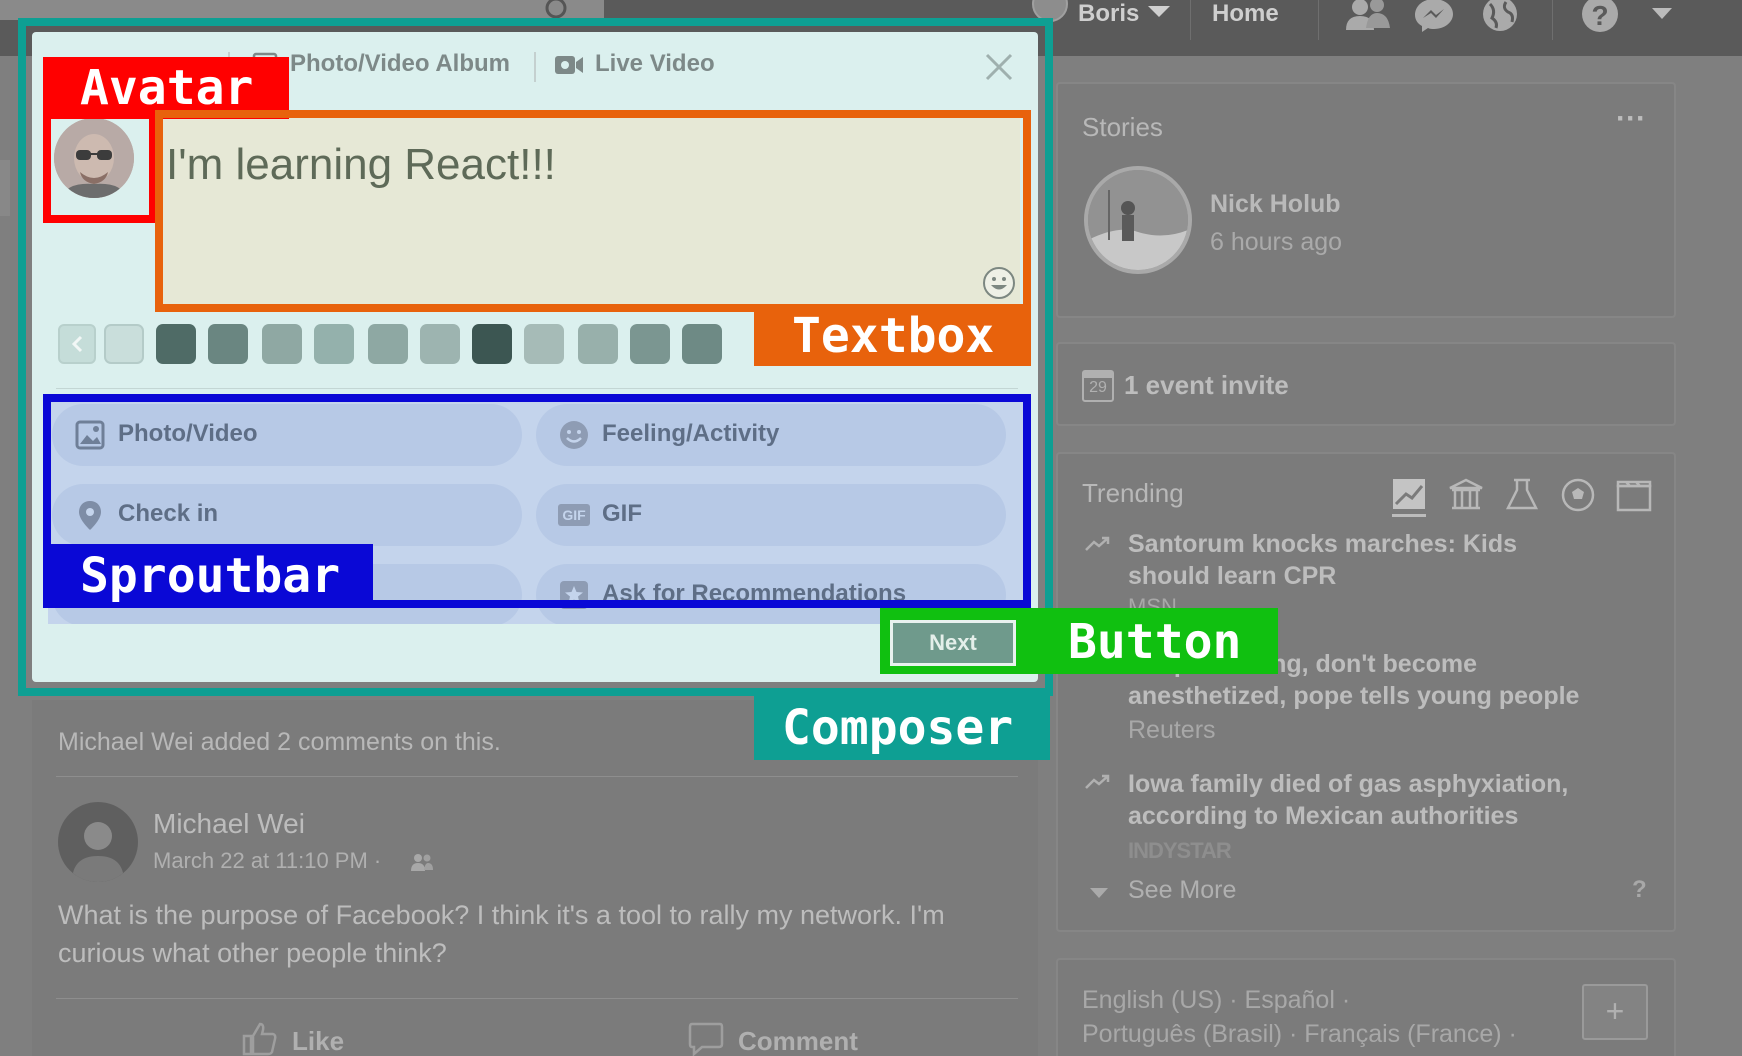  Describe the element at coordinates (1206, 385) in the screenshot. I see `event-invite-label: 1 event invite` at that location.